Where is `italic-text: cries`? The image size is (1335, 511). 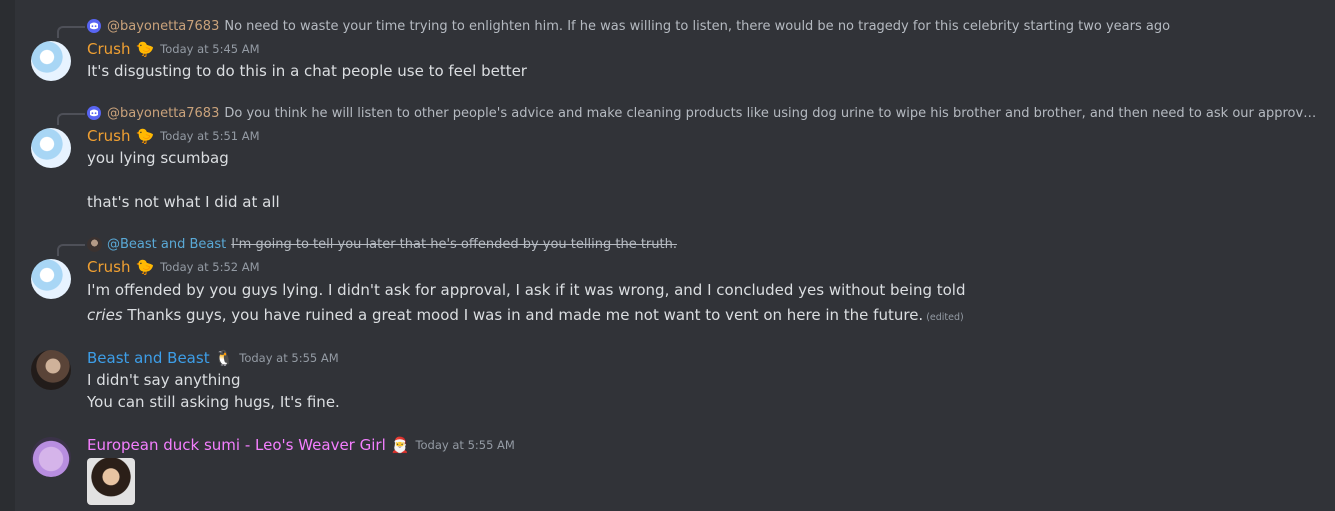
italic-text: cries is located at coordinates (105, 315).